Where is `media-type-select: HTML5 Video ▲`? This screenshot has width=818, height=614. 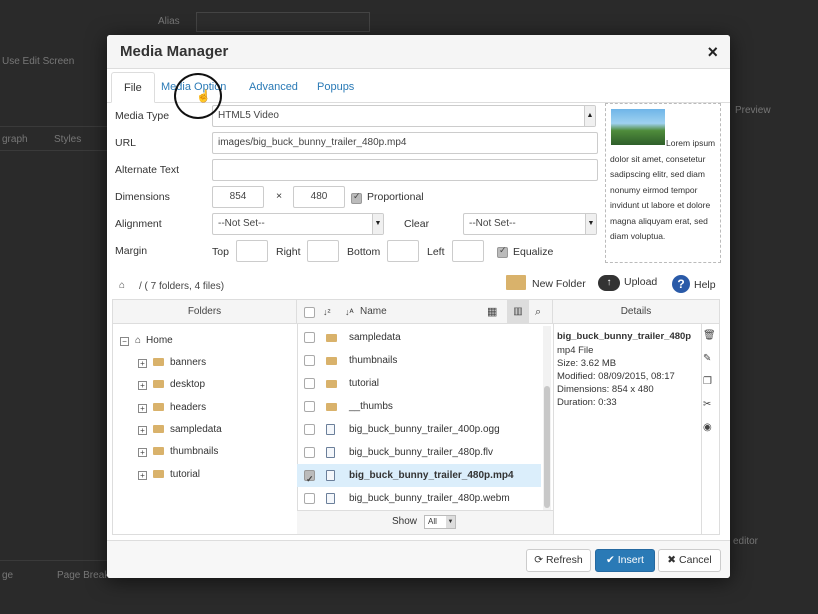
media-type-select: HTML5 Video ▲ is located at coordinates (404, 116).